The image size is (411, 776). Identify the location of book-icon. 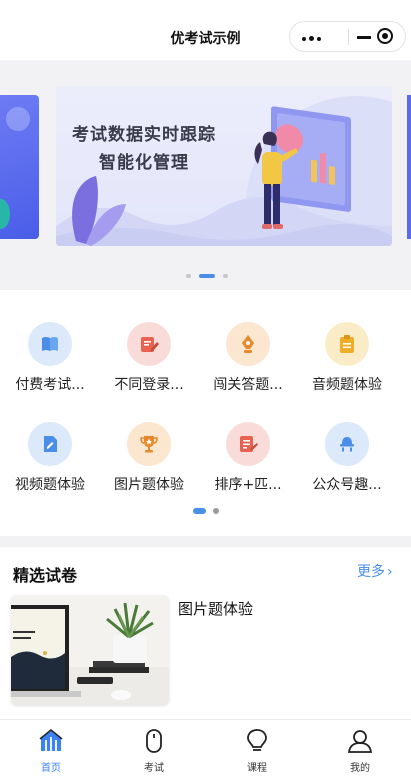
(50, 344).